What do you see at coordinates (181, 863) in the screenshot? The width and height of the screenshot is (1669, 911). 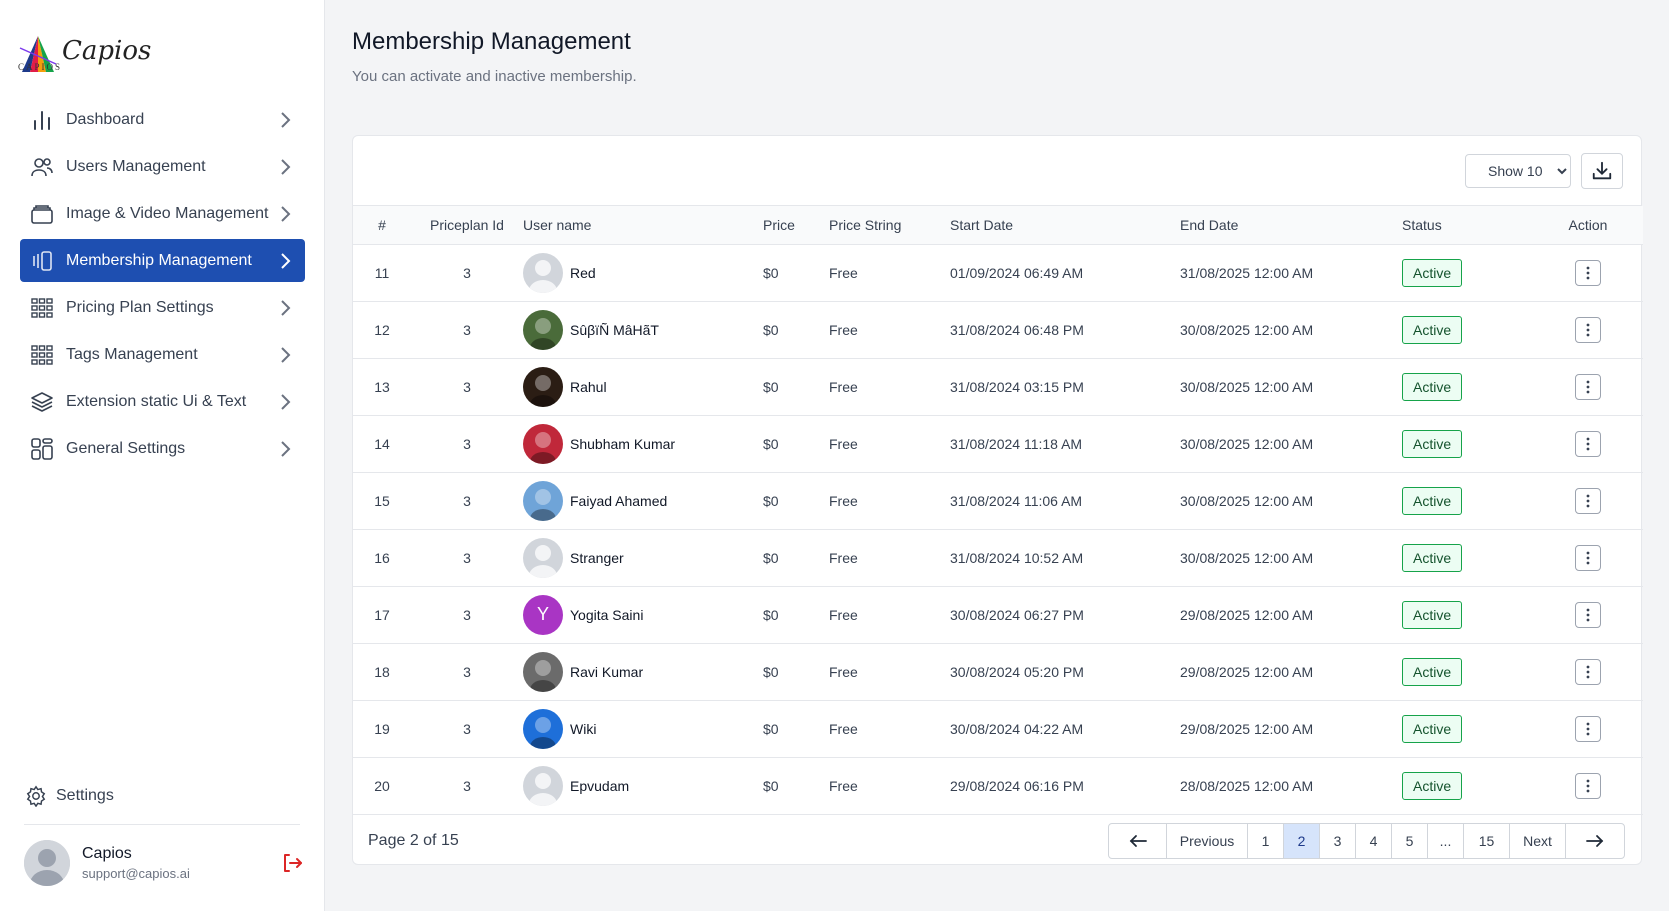 I see `user-info: Capios support@capios.ai` at bounding box center [181, 863].